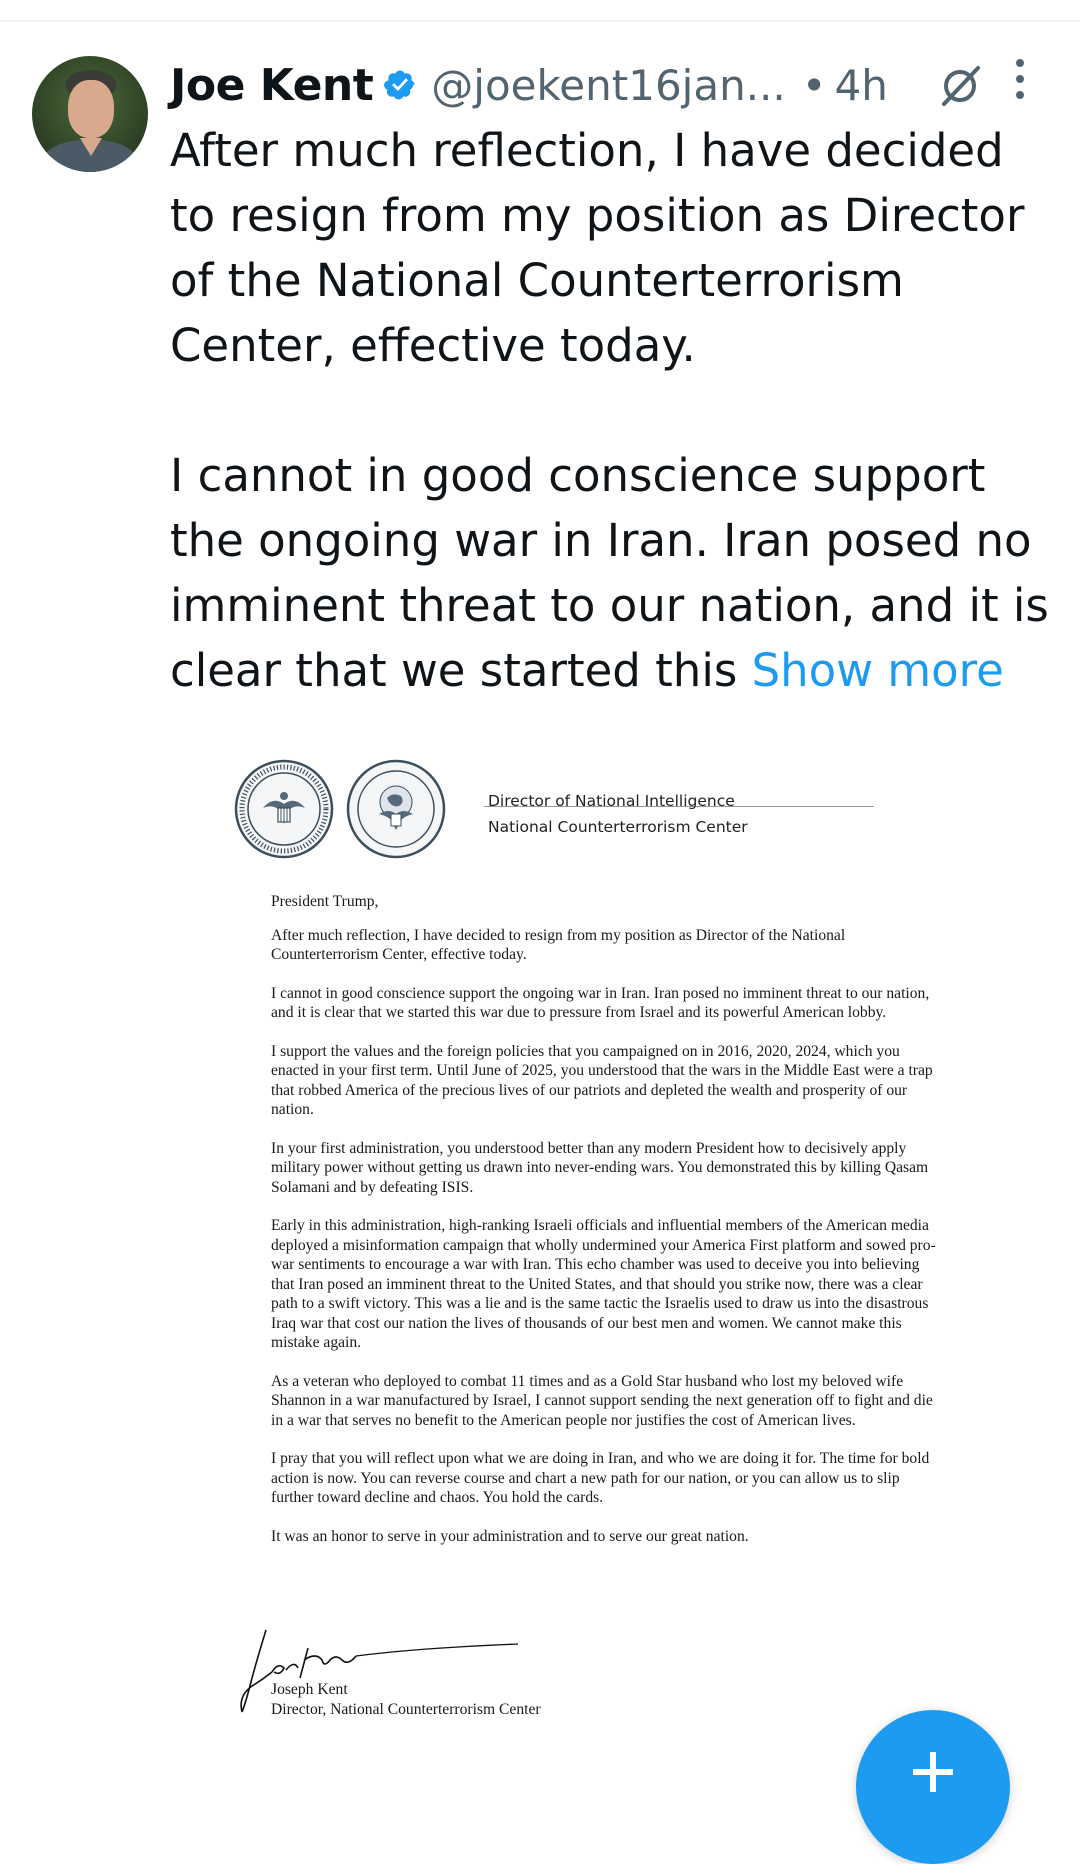 The height and width of the screenshot is (1864, 1080). Describe the element at coordinates (1020, 79) in the screenshot. I see `more-options-icon` at that location.